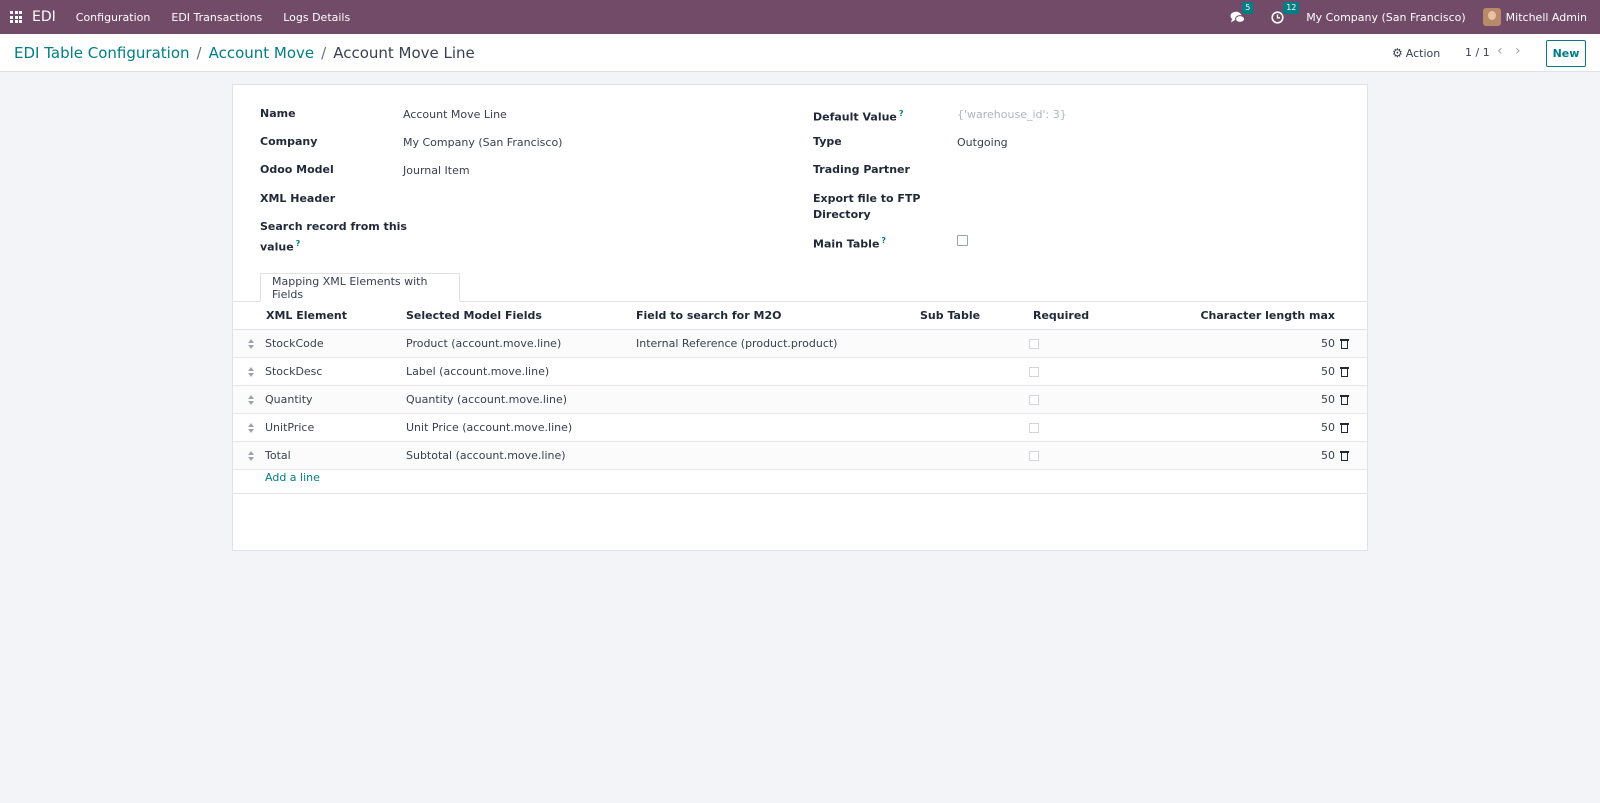 The width and height of the screenshot is (1600, 803). Describe the element at coordinates (1546, 17) in the screenshot. I see `user-name: Mitchell Admin` at that location.